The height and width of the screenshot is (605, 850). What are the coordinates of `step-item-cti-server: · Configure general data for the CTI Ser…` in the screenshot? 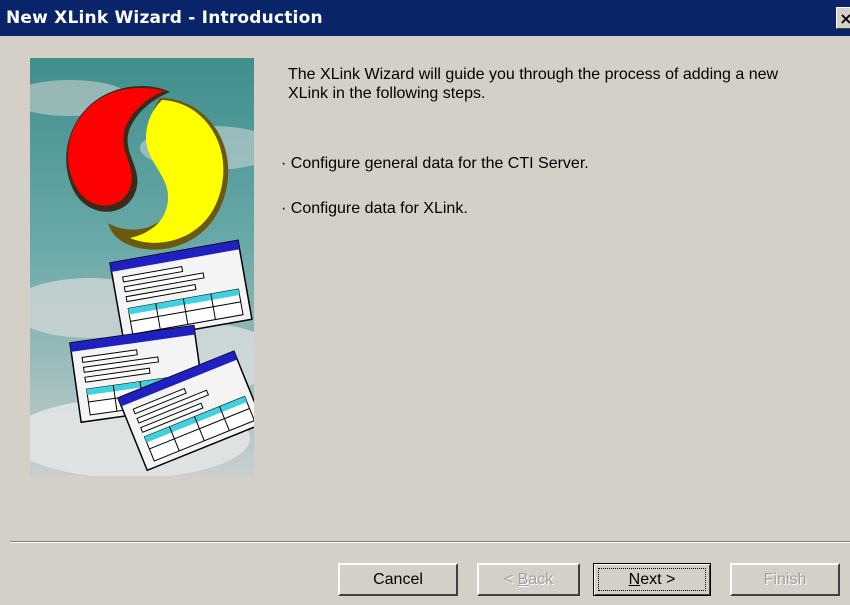 It's located at (435, 163).